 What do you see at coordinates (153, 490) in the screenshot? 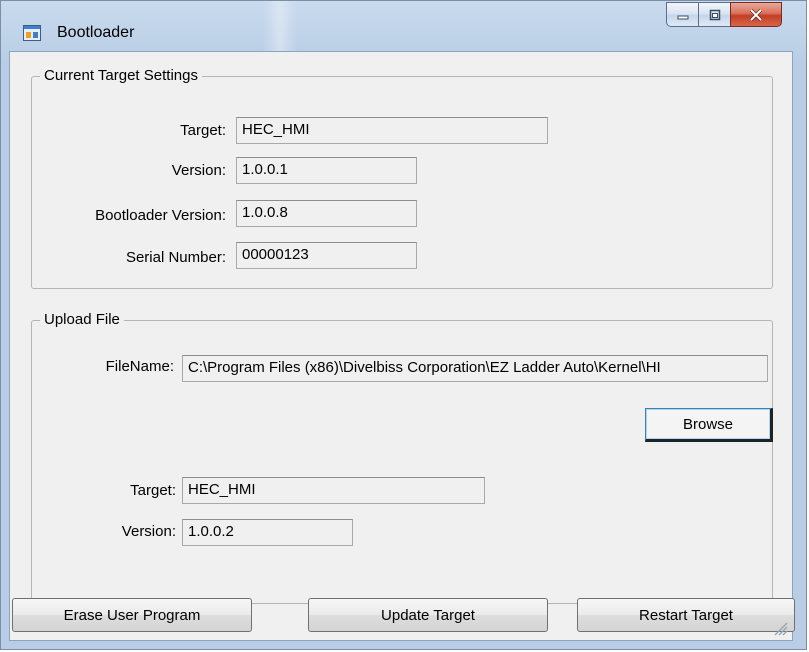
I see `upload-target-label: Target:` at bounding box center [153, 490].